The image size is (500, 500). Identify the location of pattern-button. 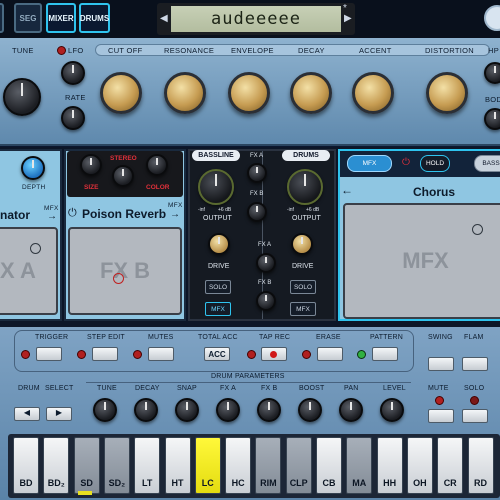
(385, 354).